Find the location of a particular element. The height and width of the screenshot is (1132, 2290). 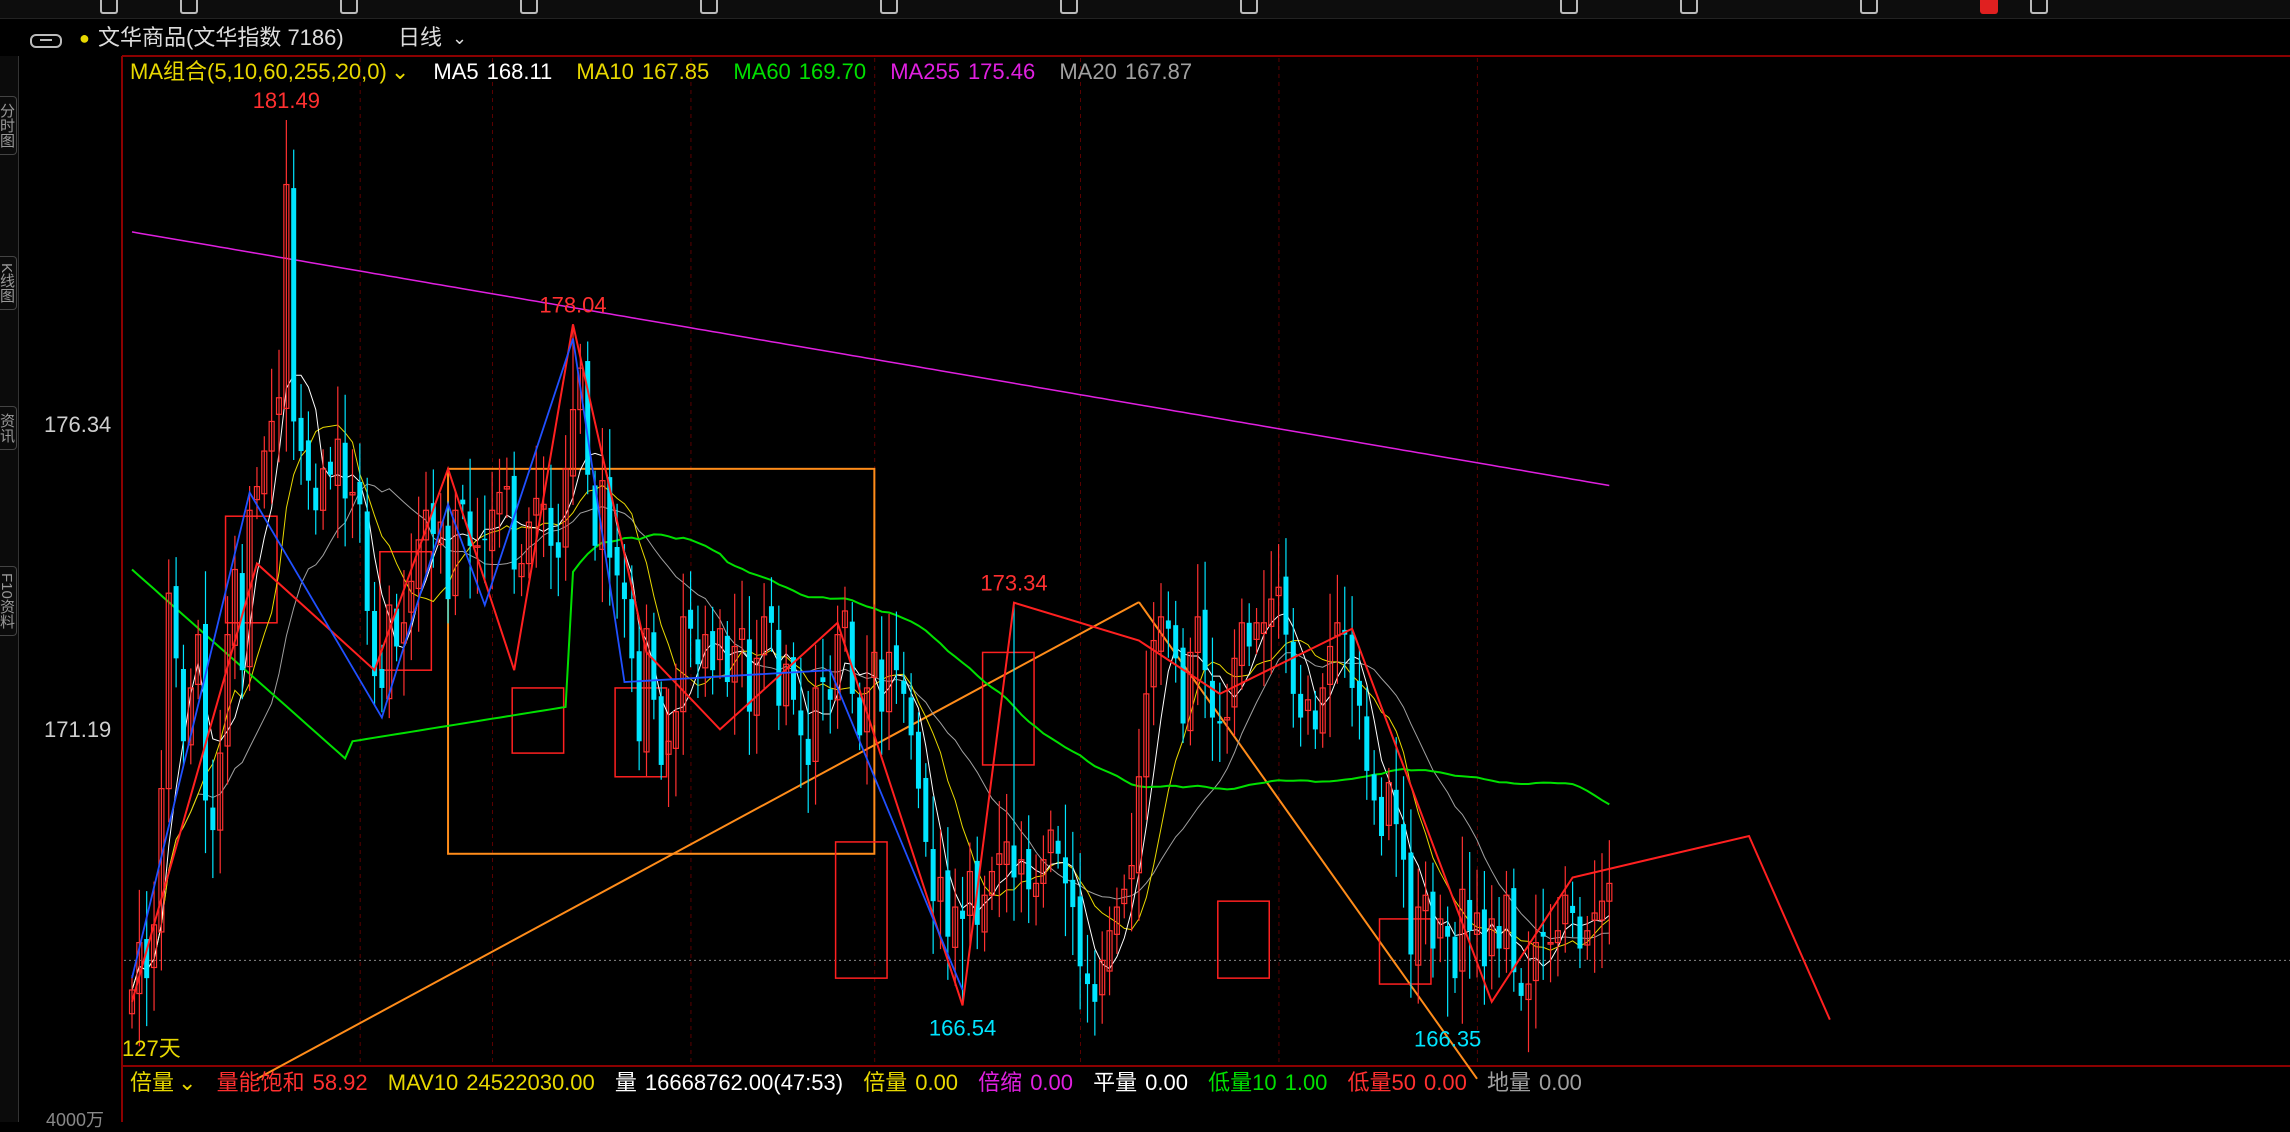

peak-label: 173.34 is located at coordinates (1013, 583).